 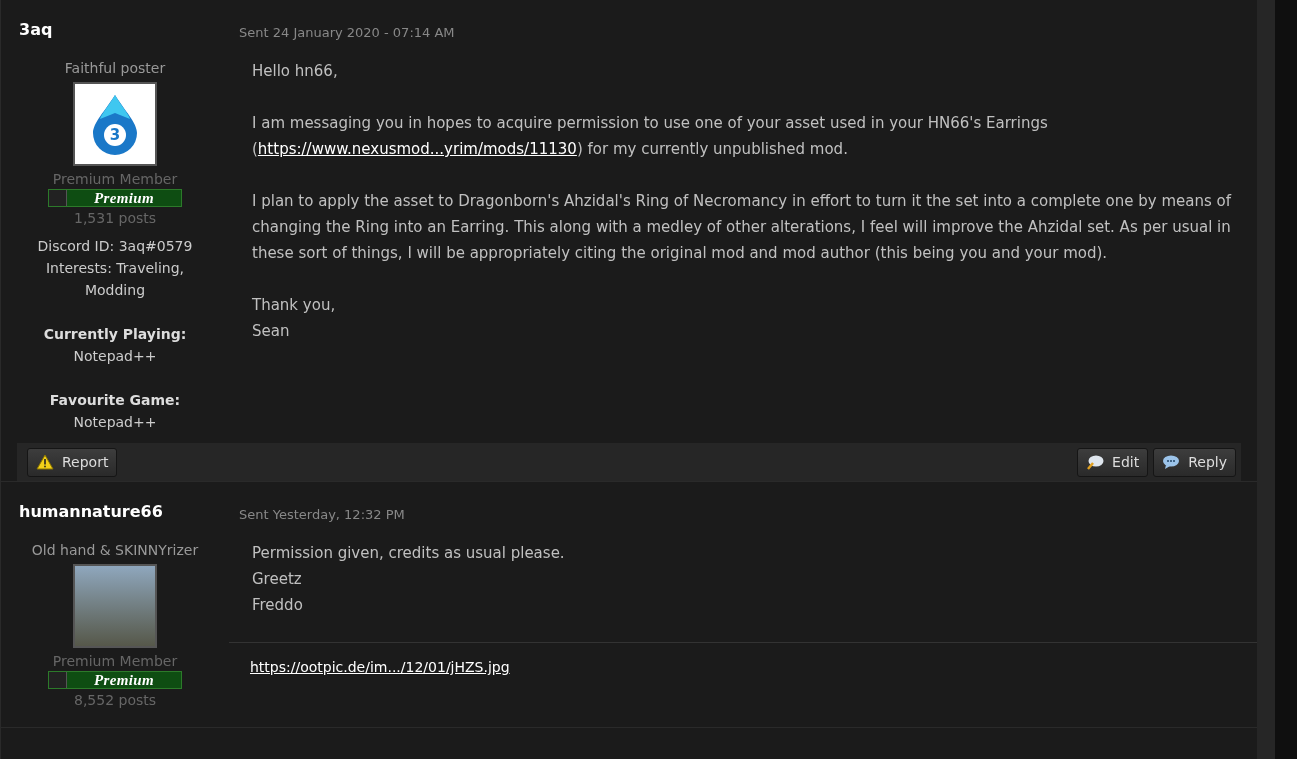 What do you see at coordinates (1113, 462) in the screenshot?
I see `edit-button: Edit` at bounding box center [1113, 462].